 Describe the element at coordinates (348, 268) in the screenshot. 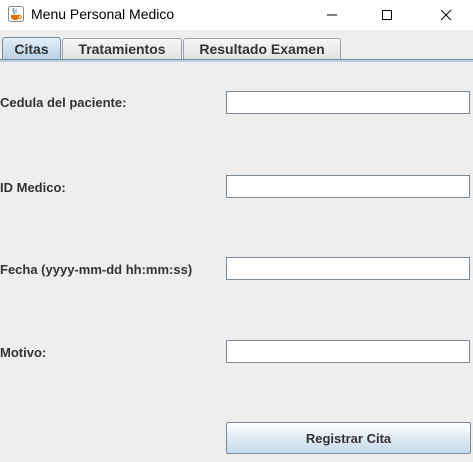

I see `fecha-input` at that location.